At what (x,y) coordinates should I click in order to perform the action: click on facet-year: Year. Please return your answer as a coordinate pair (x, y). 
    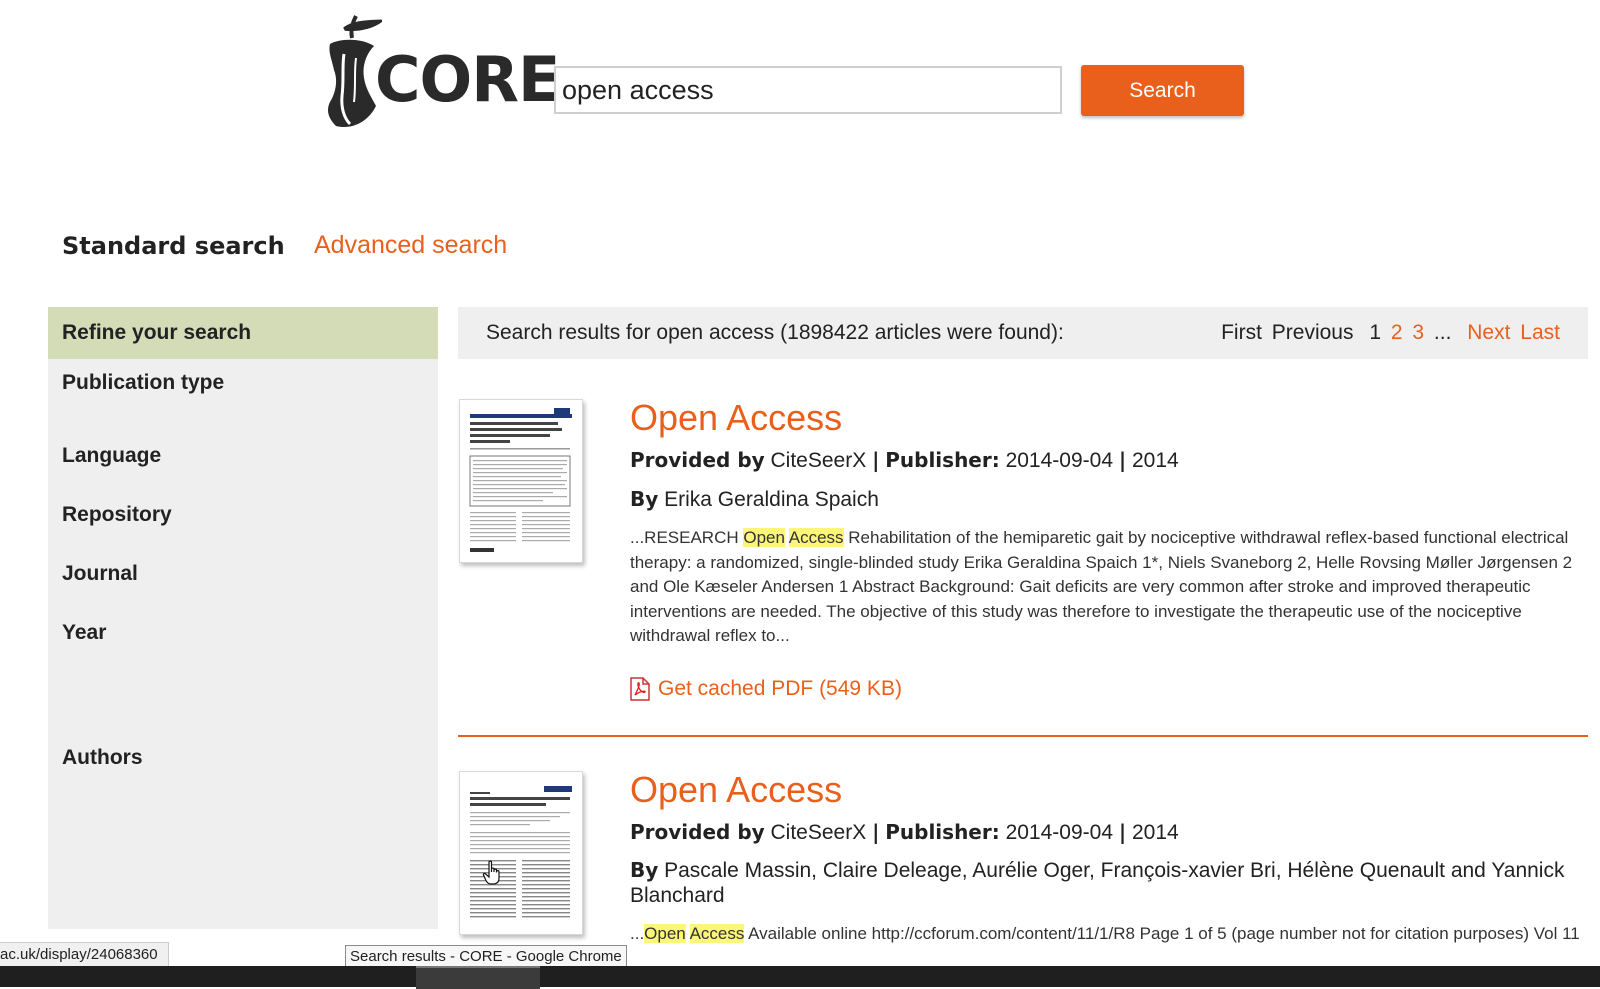
    Looking at the image, I should click on (84, 633).